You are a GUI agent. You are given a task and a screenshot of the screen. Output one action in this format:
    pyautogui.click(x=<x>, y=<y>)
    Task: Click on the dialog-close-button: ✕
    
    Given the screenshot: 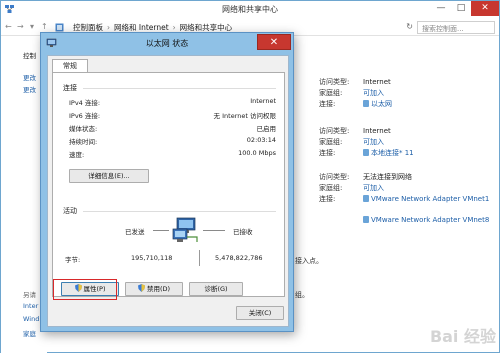 What is the action you would take?
    pyautogui.click(x=274, y=42)
    